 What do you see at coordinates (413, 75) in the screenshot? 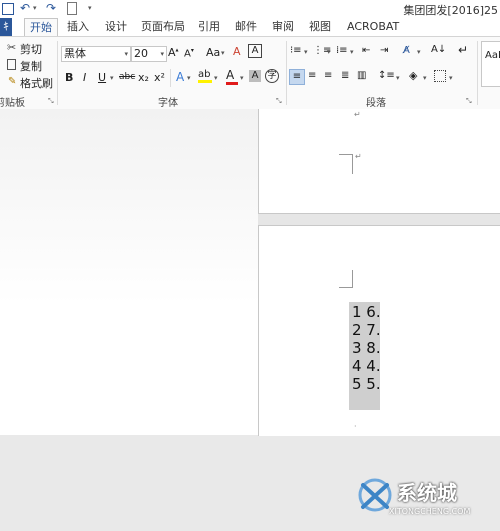
I see `shading-icon: ◈` at bounding box center [413, 75].